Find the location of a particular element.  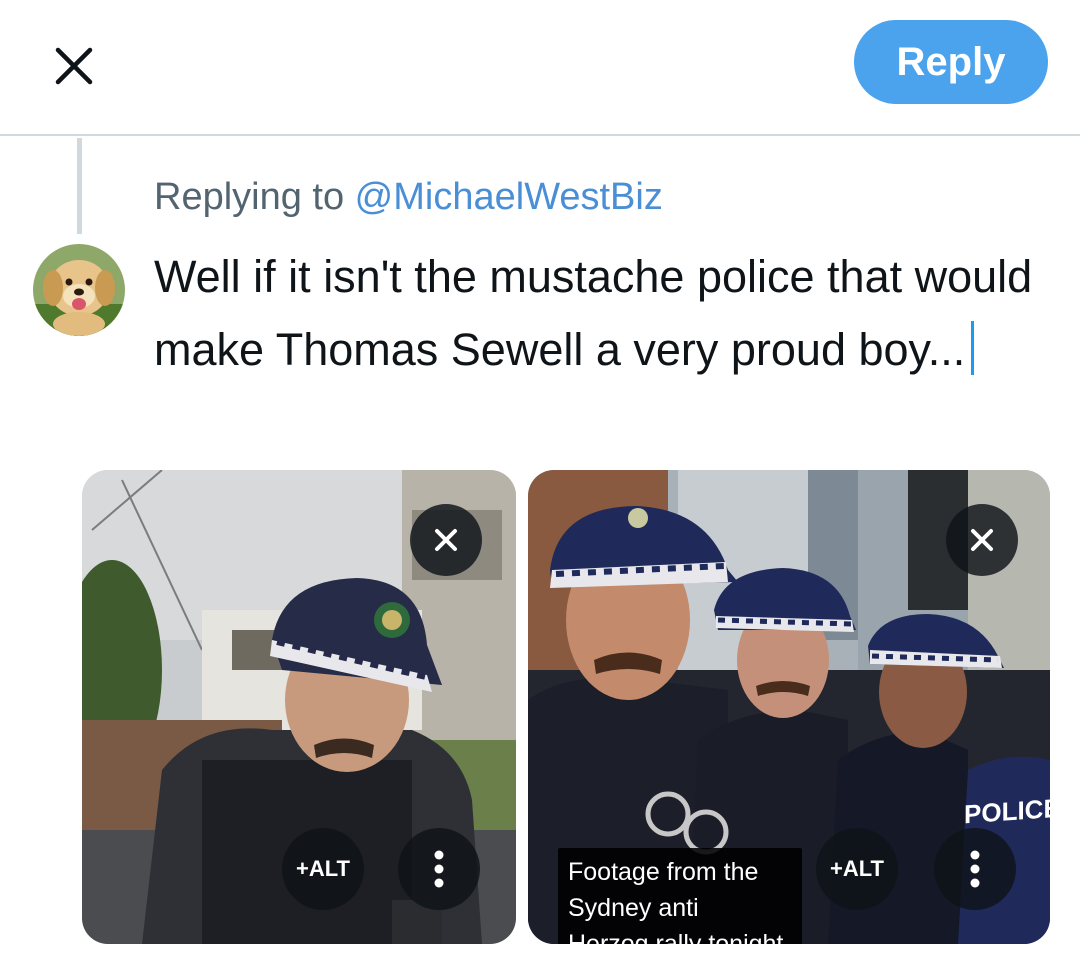

text-cursor is located at coordinates (973, 348).